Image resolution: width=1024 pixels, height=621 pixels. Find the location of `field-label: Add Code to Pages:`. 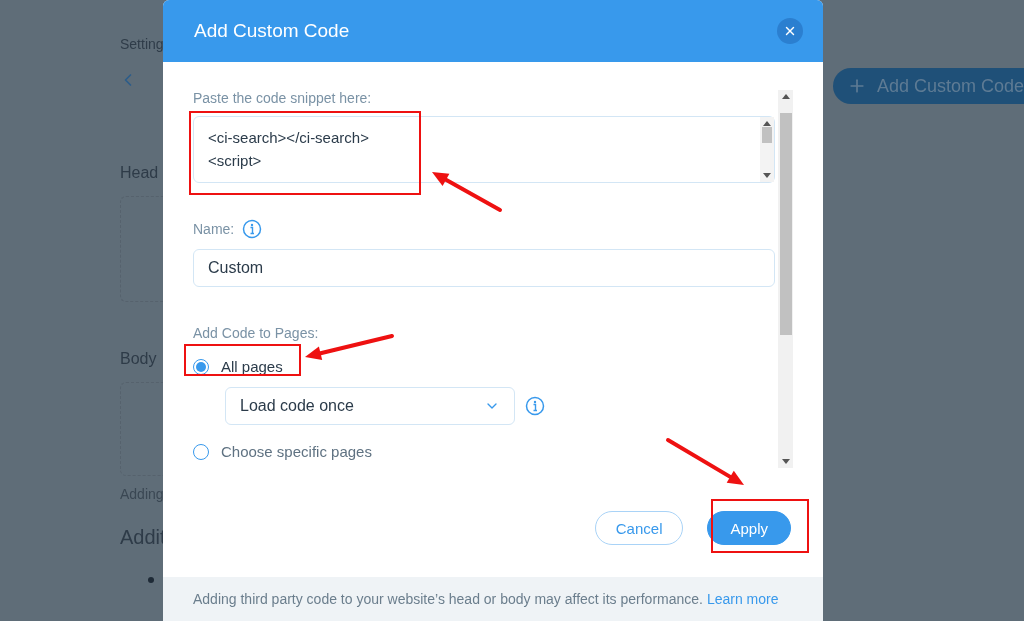

field-label: Add Code to Pages: is located at coordinates (256, 333).